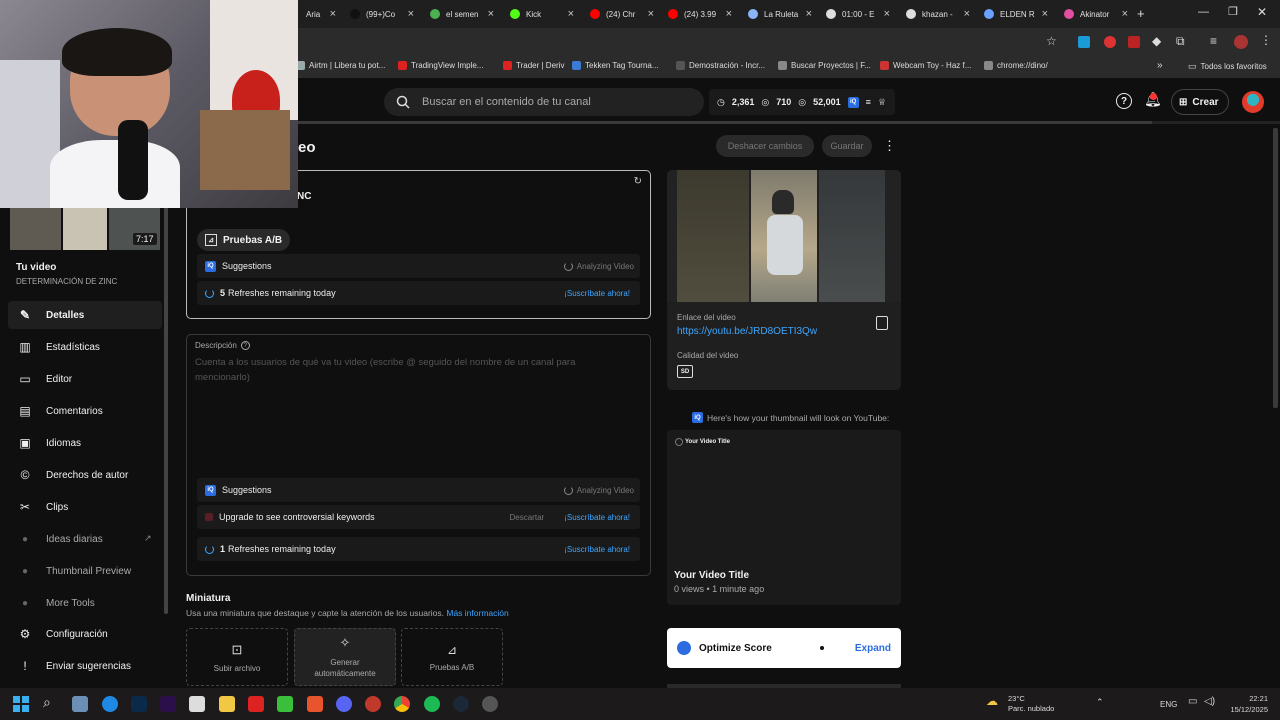  What do you see at coordinates (1160, 65) in the screenshot?
I see `more-bookmarks-chevron-icon: »` at bounding box center [1160, 65].